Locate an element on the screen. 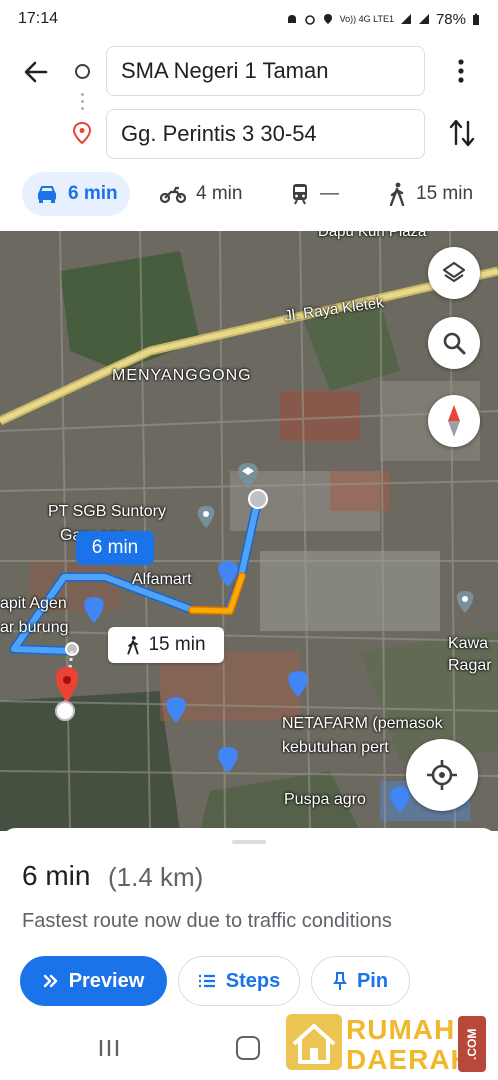 The image size is (498, 1080). map-label-pt-sgb: PT SGB Suntory is located at coordinates (107, 511).